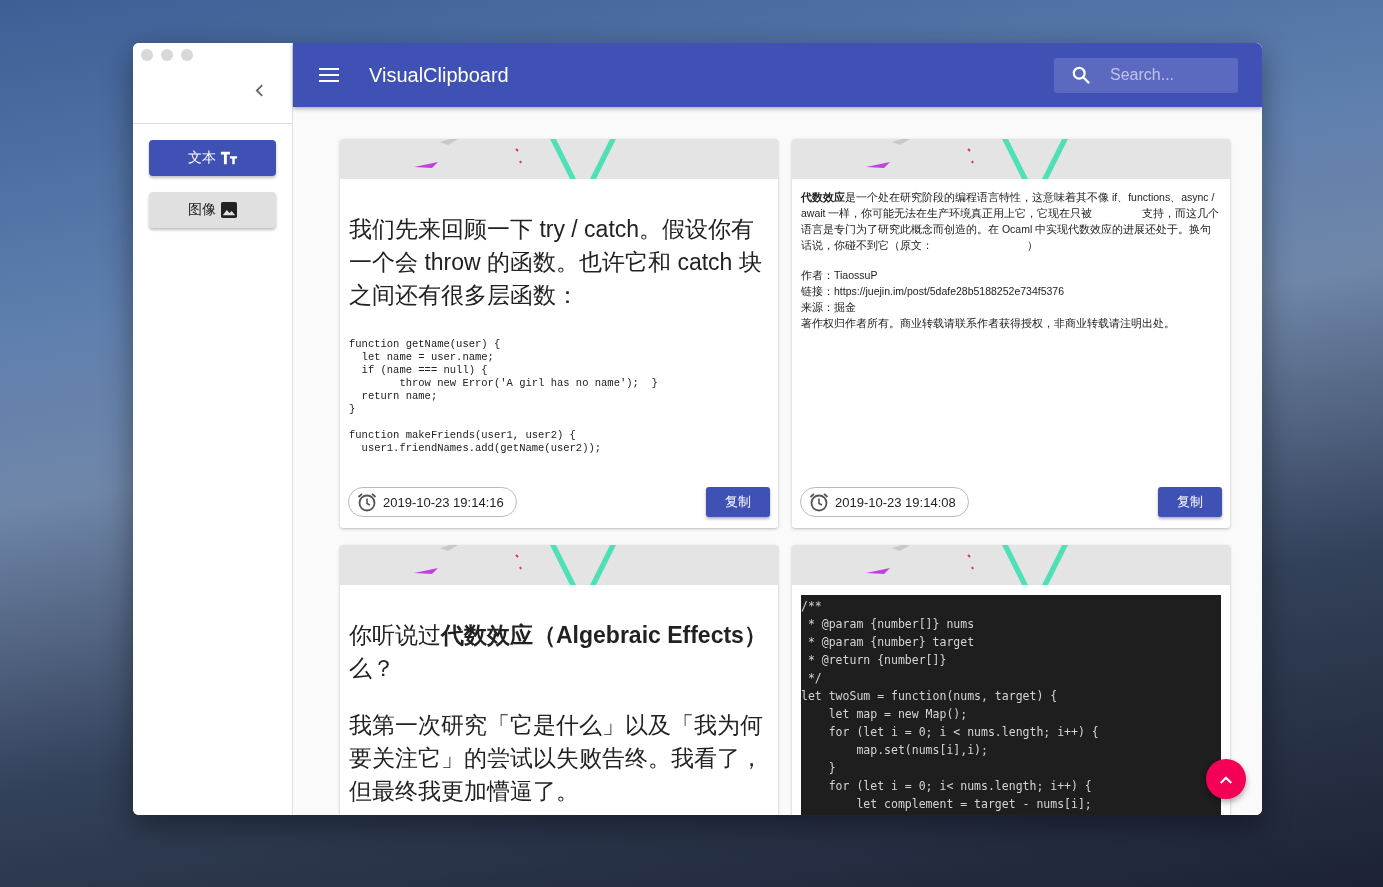 This screenshot has height=887, width=1383. What do you see at coordinates (504, 377) in the screenshot?
I see `code-snippet: function getName(user) { let name = user.name; if (name === null) { throw new Error('A girl has no name'); } return name; }` at bounding box center [504, 377].